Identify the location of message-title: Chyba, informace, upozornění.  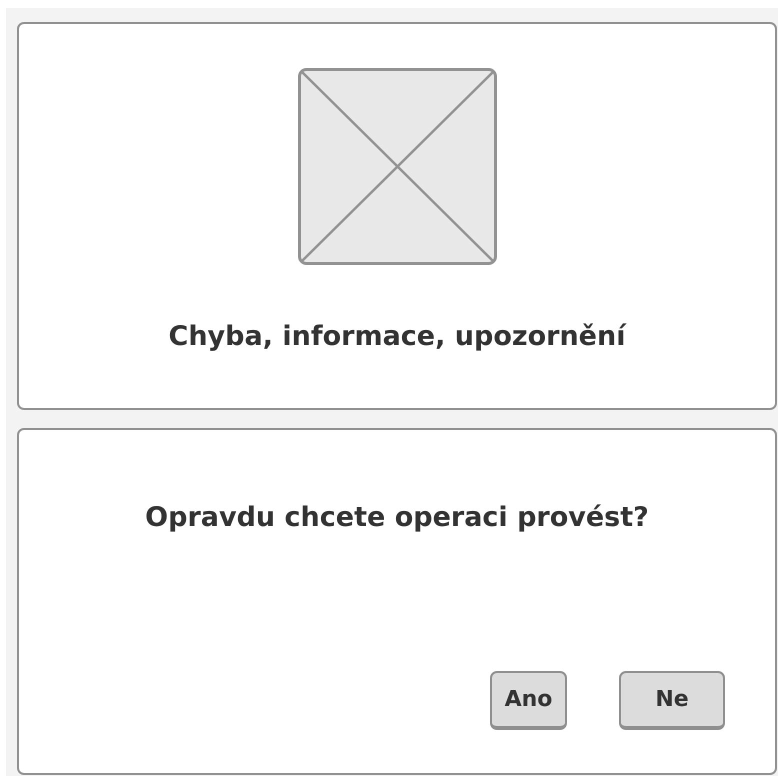
(397, 336).